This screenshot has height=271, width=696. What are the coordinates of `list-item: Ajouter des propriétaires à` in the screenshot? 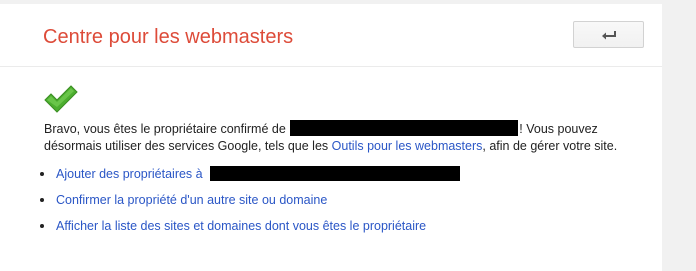 It's located at (249, 176).